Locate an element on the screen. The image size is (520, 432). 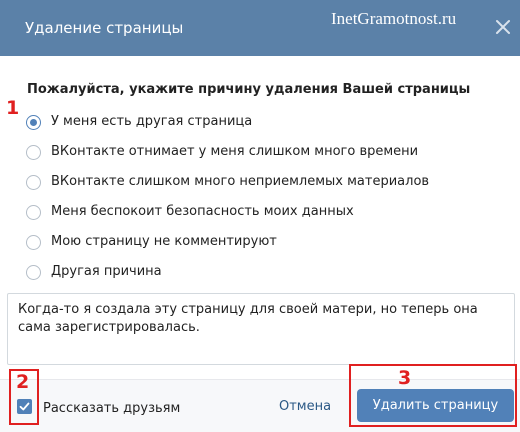
reason-option: Меня беспокоит безопасность моих данных is located at coordinates (261, 213).